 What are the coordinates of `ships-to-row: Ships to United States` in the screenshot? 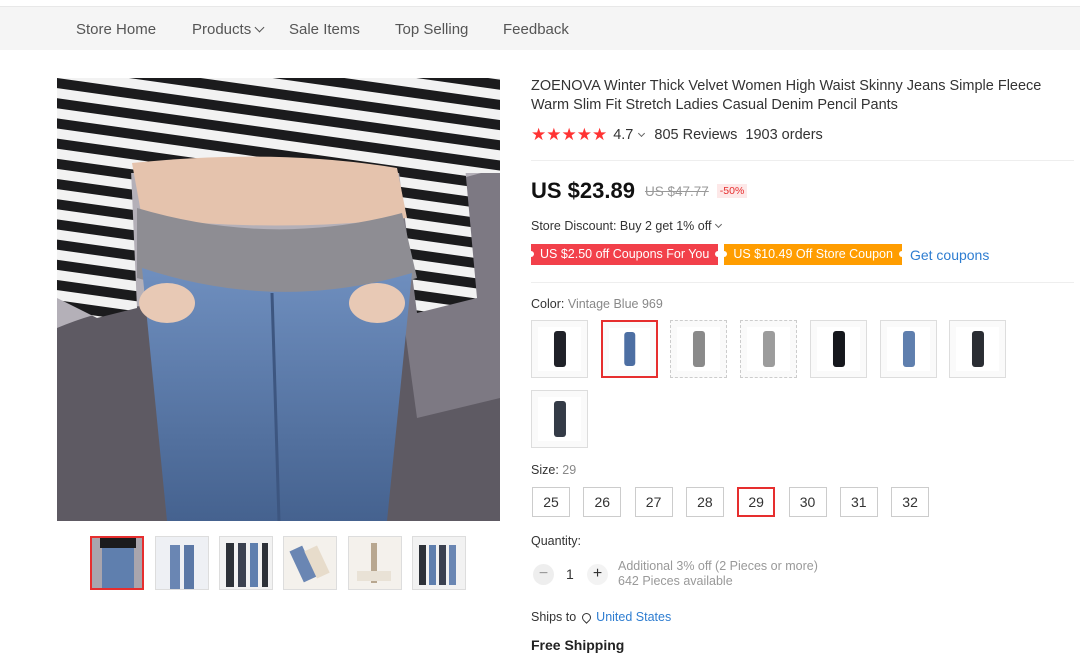 It's located at (601, 617).